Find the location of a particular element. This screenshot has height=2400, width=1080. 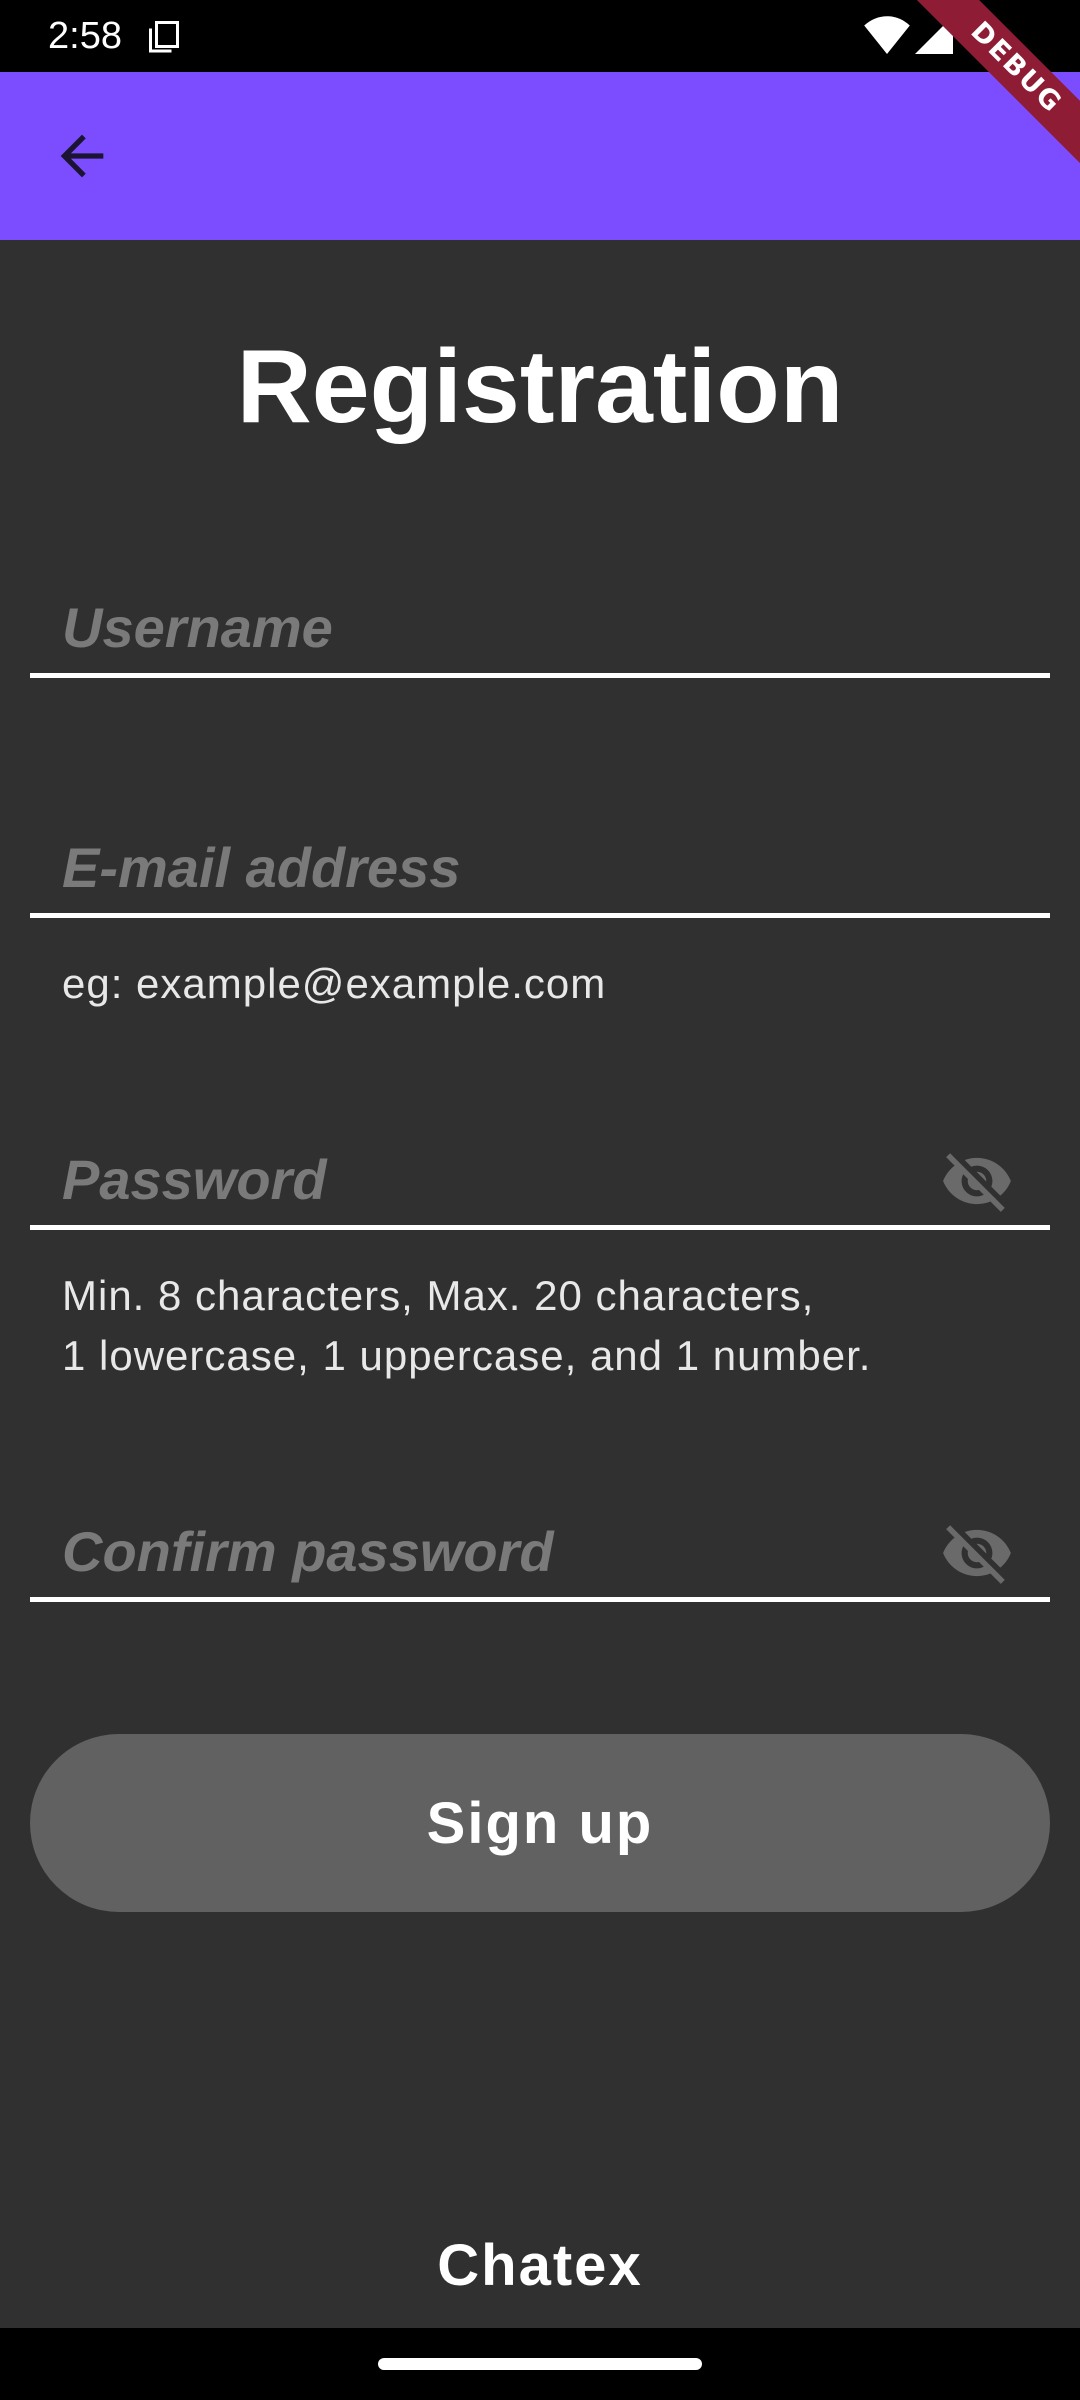

confirm-password-field is located at coordinates (540, 1554).